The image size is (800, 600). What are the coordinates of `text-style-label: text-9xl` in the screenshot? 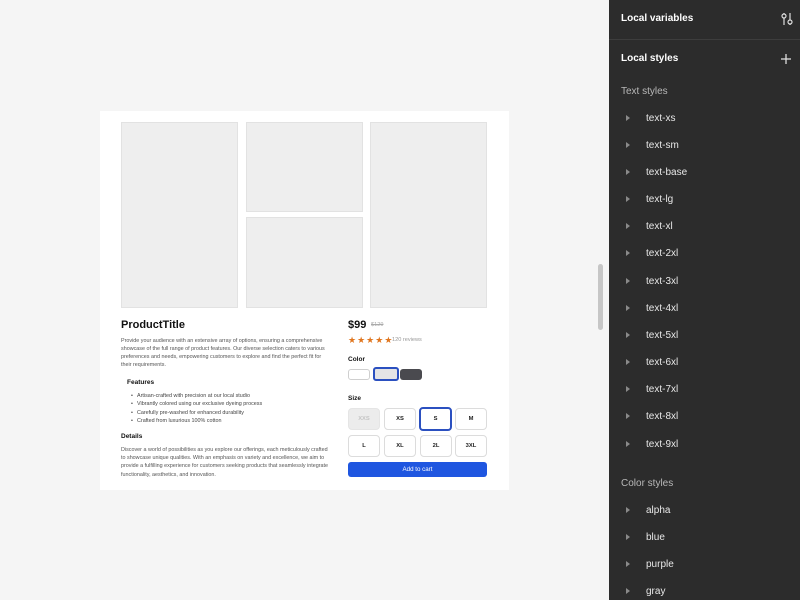 It's located at (662, 444).